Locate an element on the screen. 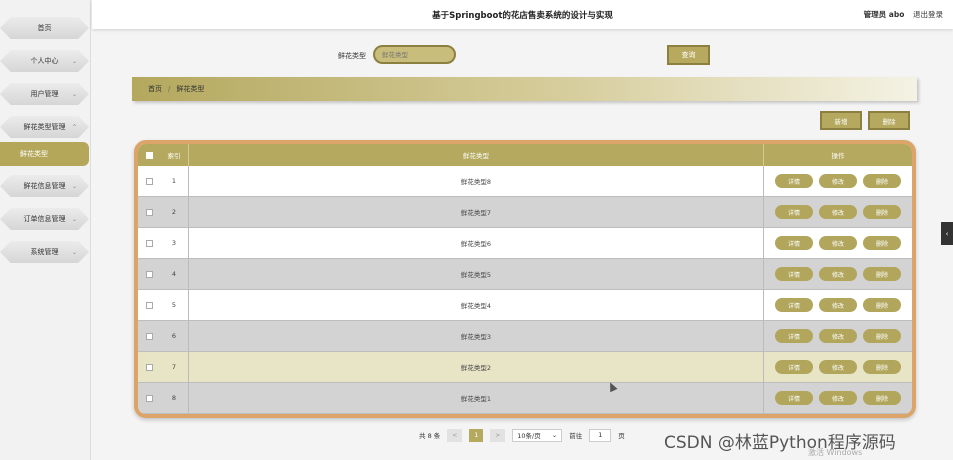 This screenshot has width=953, height=460. breadcrumb-current: 鲜花类型 is located at coordinates (190, 89).